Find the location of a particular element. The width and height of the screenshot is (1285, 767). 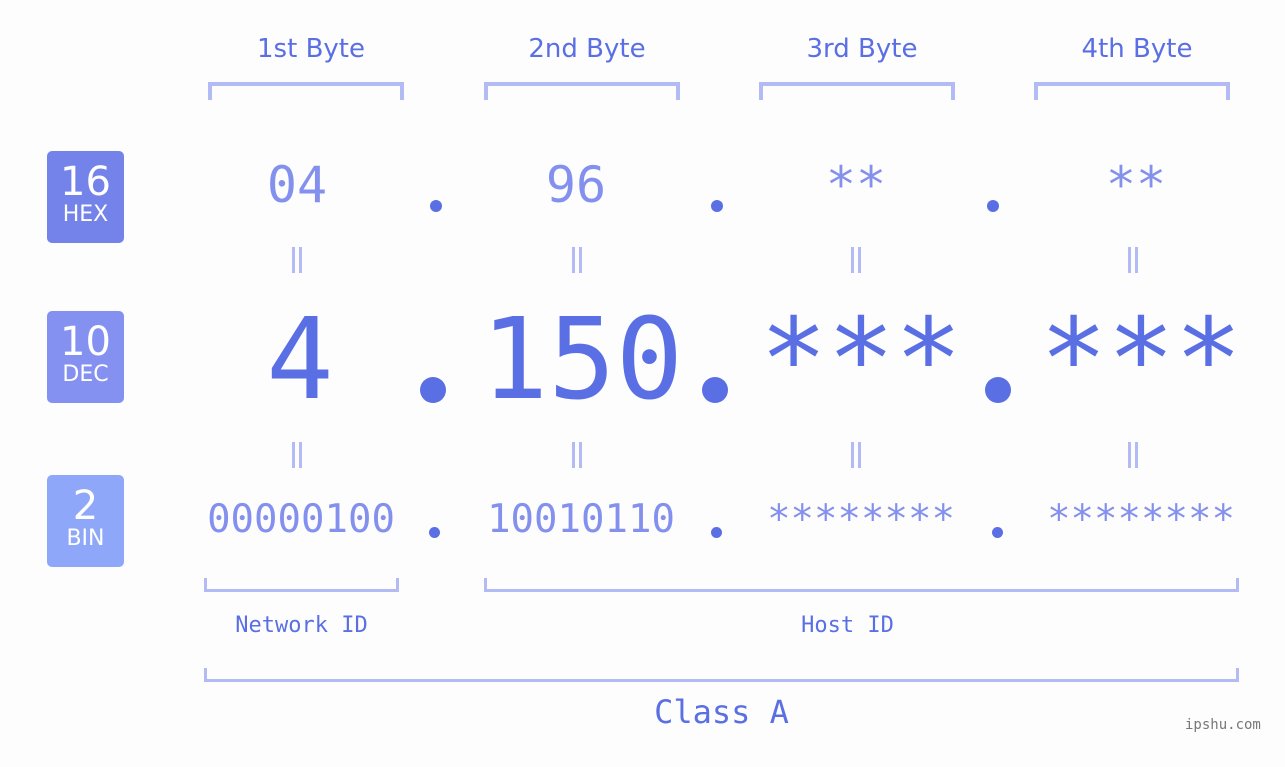

network-id-bracket is located at coordinates (301, 585).